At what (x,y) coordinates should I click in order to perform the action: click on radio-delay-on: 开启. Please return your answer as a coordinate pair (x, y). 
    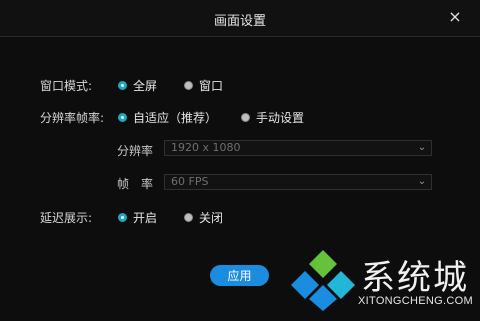
    Looking at the image, I should click on (137, 217).